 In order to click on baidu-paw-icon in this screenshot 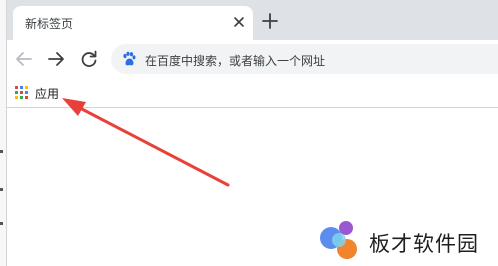, I will do `click(129, 58)`.